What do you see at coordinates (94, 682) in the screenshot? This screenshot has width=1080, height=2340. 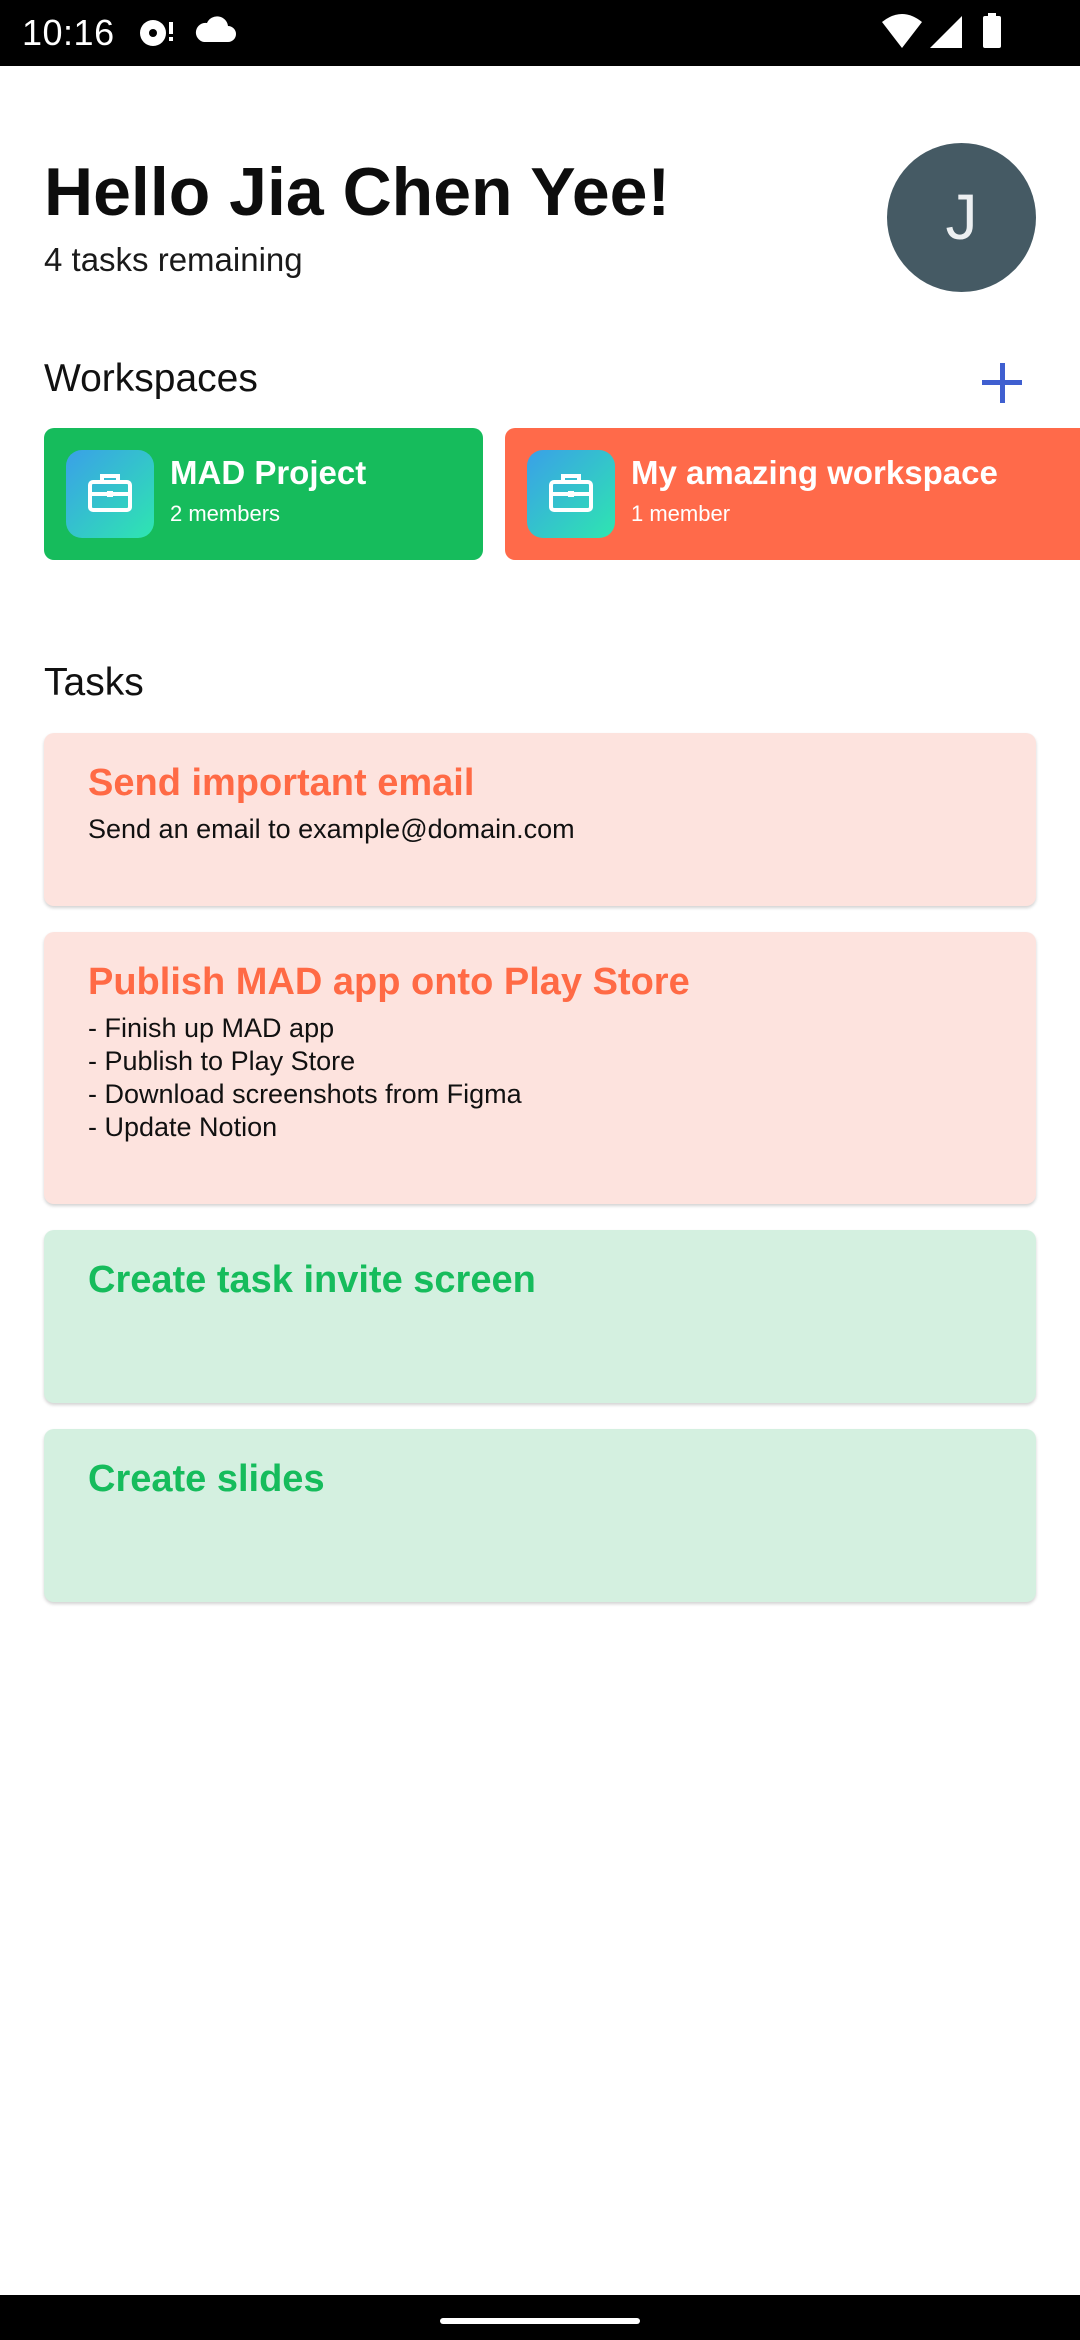 I see `tasks-heading: Tasks` at bounding box center [94, 682].